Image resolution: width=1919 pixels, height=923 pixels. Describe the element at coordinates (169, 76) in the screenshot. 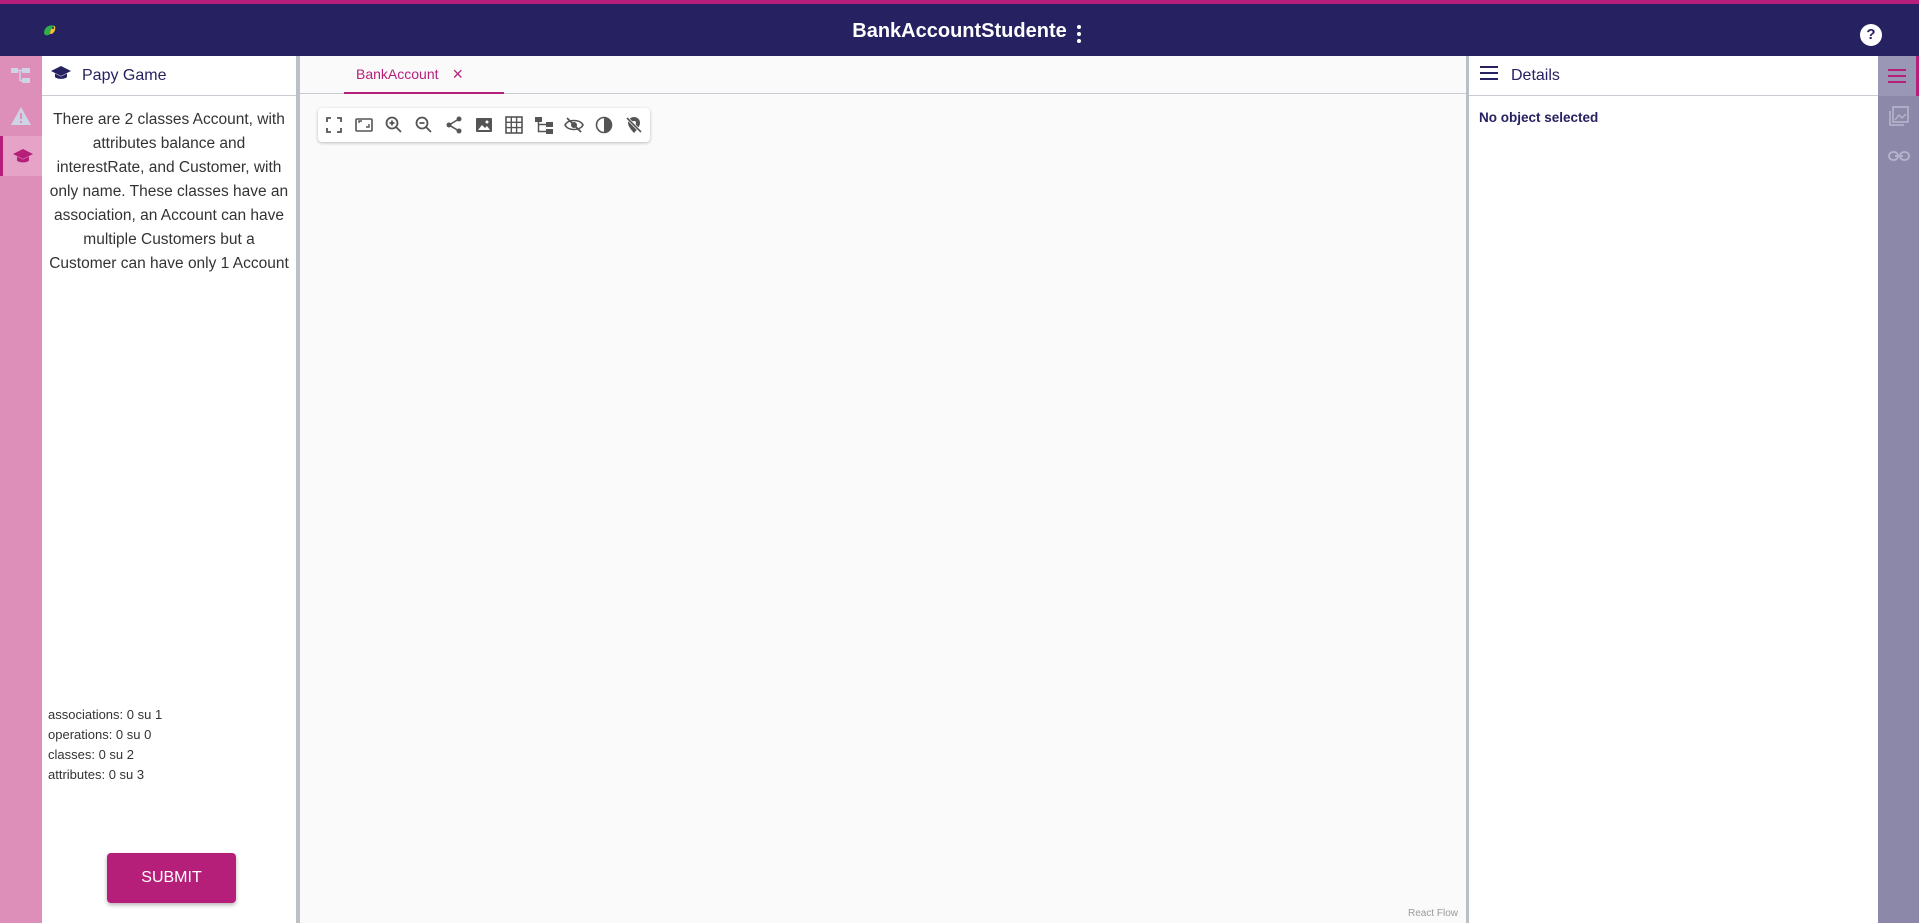

I see `game-panel-header: Papy Game` at that location.